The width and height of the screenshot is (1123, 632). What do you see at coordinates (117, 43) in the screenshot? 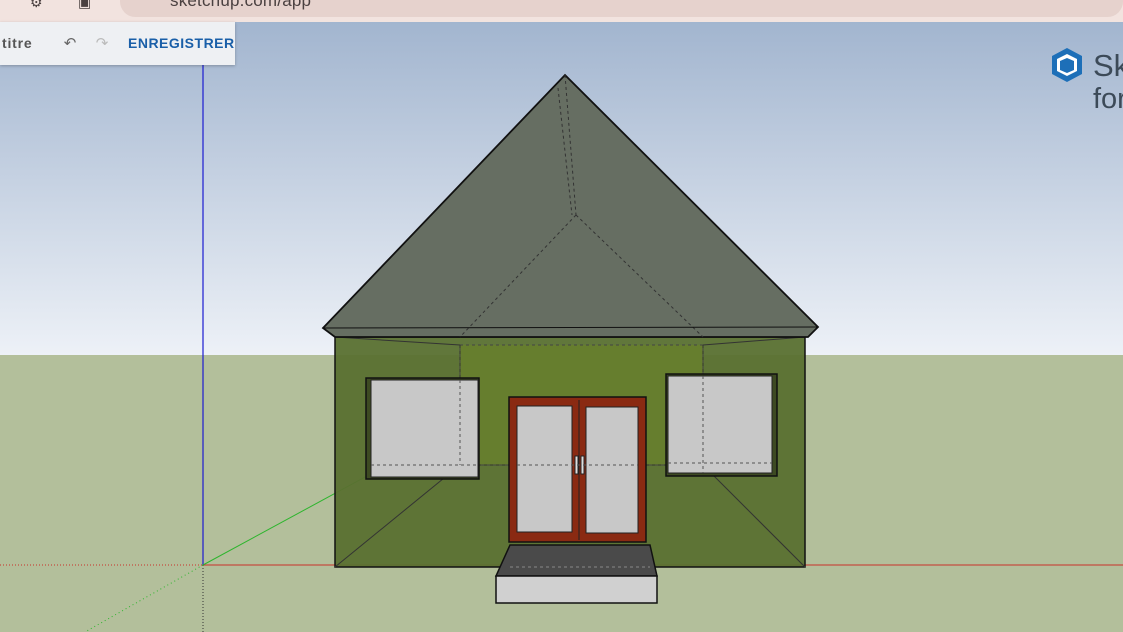
I see `top-toolbar: titre ↶ ↷ ENREGISTRER` at bounding box center [117, 43].